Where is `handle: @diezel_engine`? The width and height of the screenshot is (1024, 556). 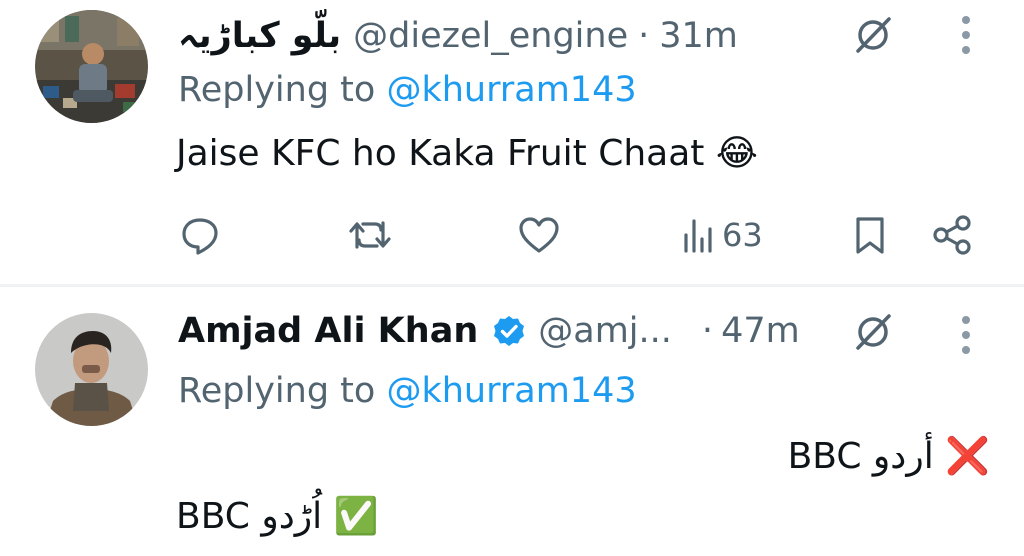 handle: @diezel_engine is located at coordinates (490, 36).